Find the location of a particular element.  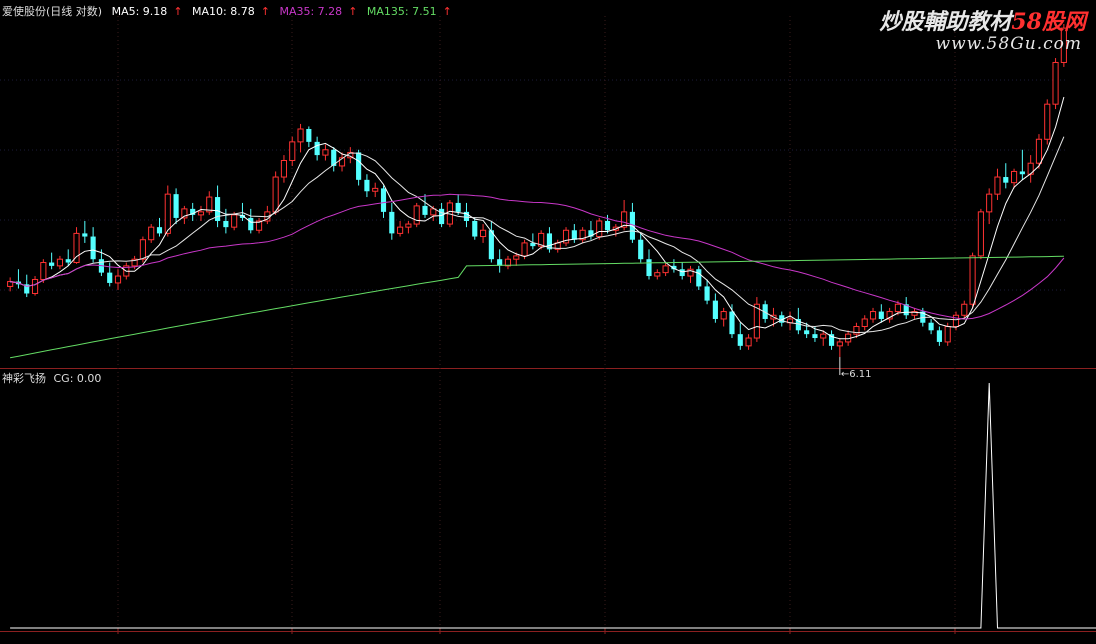

ma5-value: MA5: 9.18 is located at coordinates (139, 11).